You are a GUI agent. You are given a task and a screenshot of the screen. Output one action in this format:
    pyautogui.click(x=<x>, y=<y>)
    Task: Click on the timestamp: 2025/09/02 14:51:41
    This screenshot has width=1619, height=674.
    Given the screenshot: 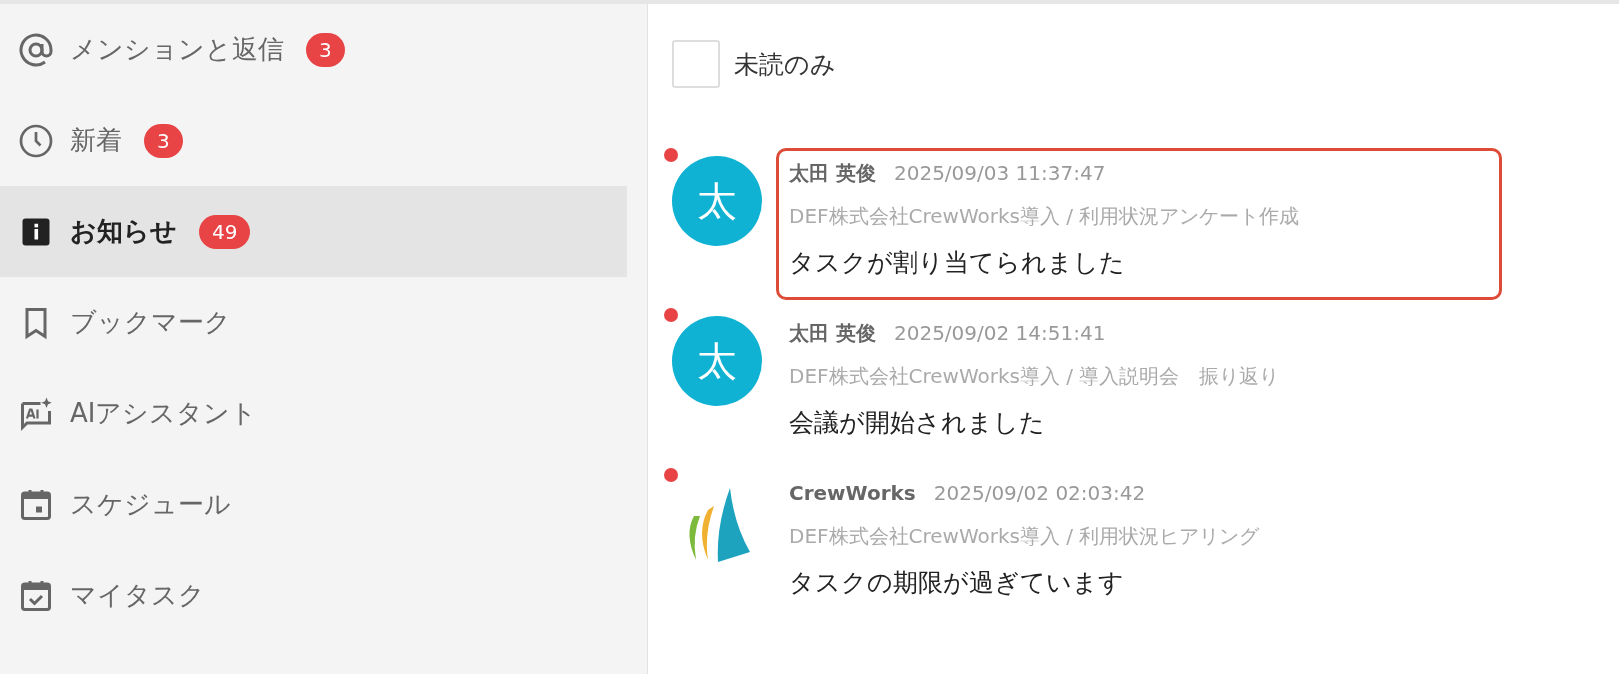 What is the action you would take?
    pyautogui.click(x=999, y=333)
    